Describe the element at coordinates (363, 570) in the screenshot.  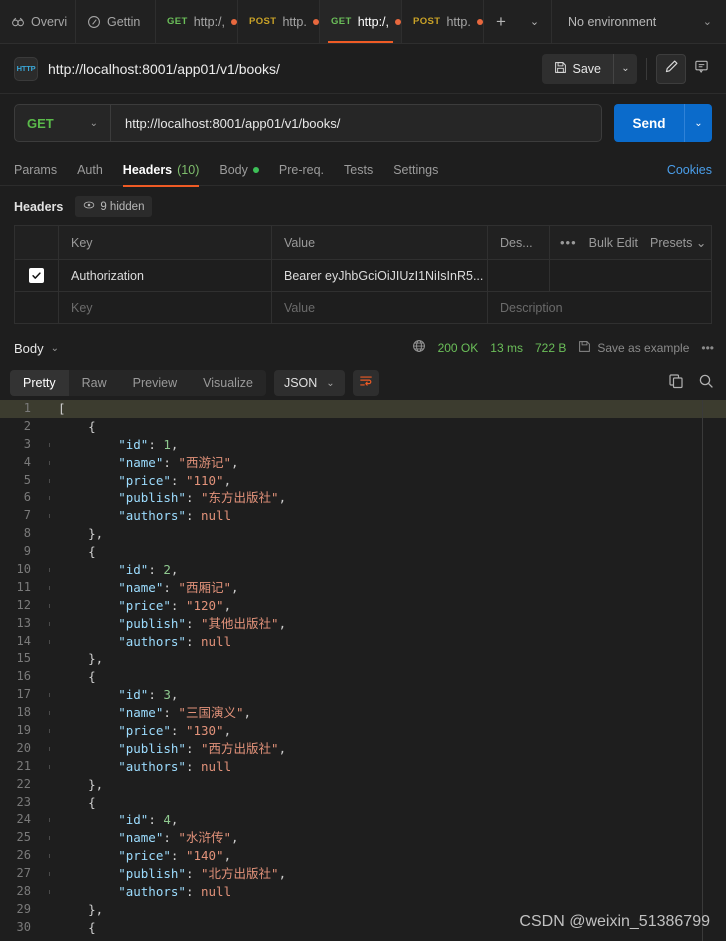
I see `code-line: 10 "id": 2,` at that location.